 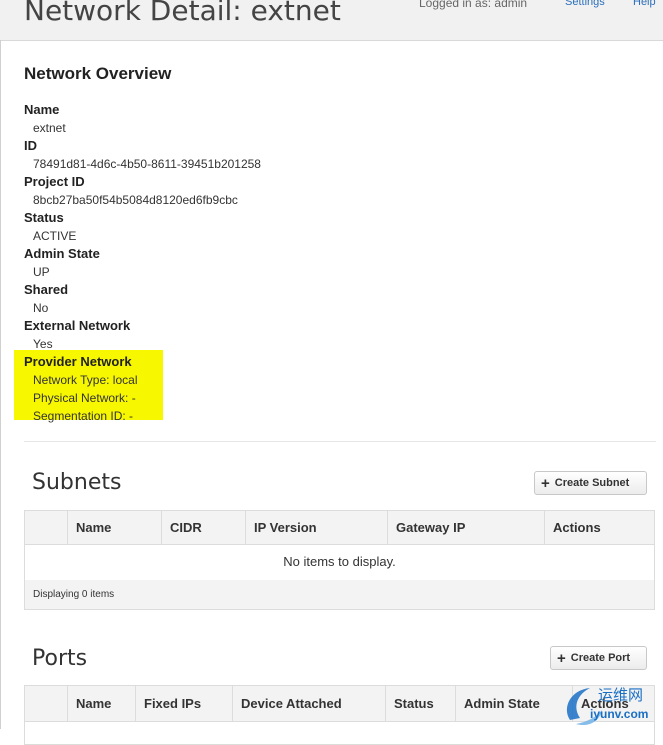 I want to click on settings-link: Settings, so click(x=585, y=4).